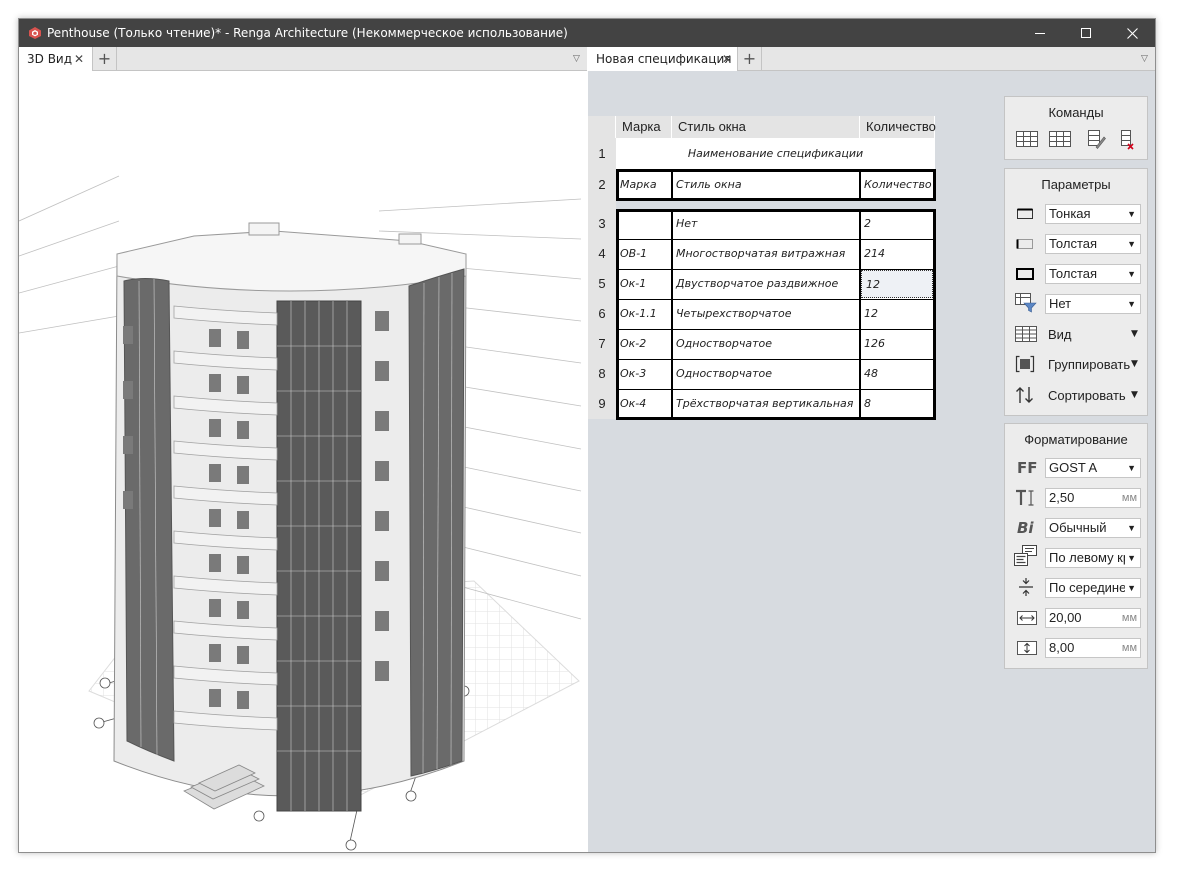 This screenshot has height=877, width=1178. What do you see at coordinates (602, 153) in the screenshot?
I see `row-number: 1` at bounding box center [602, 153].